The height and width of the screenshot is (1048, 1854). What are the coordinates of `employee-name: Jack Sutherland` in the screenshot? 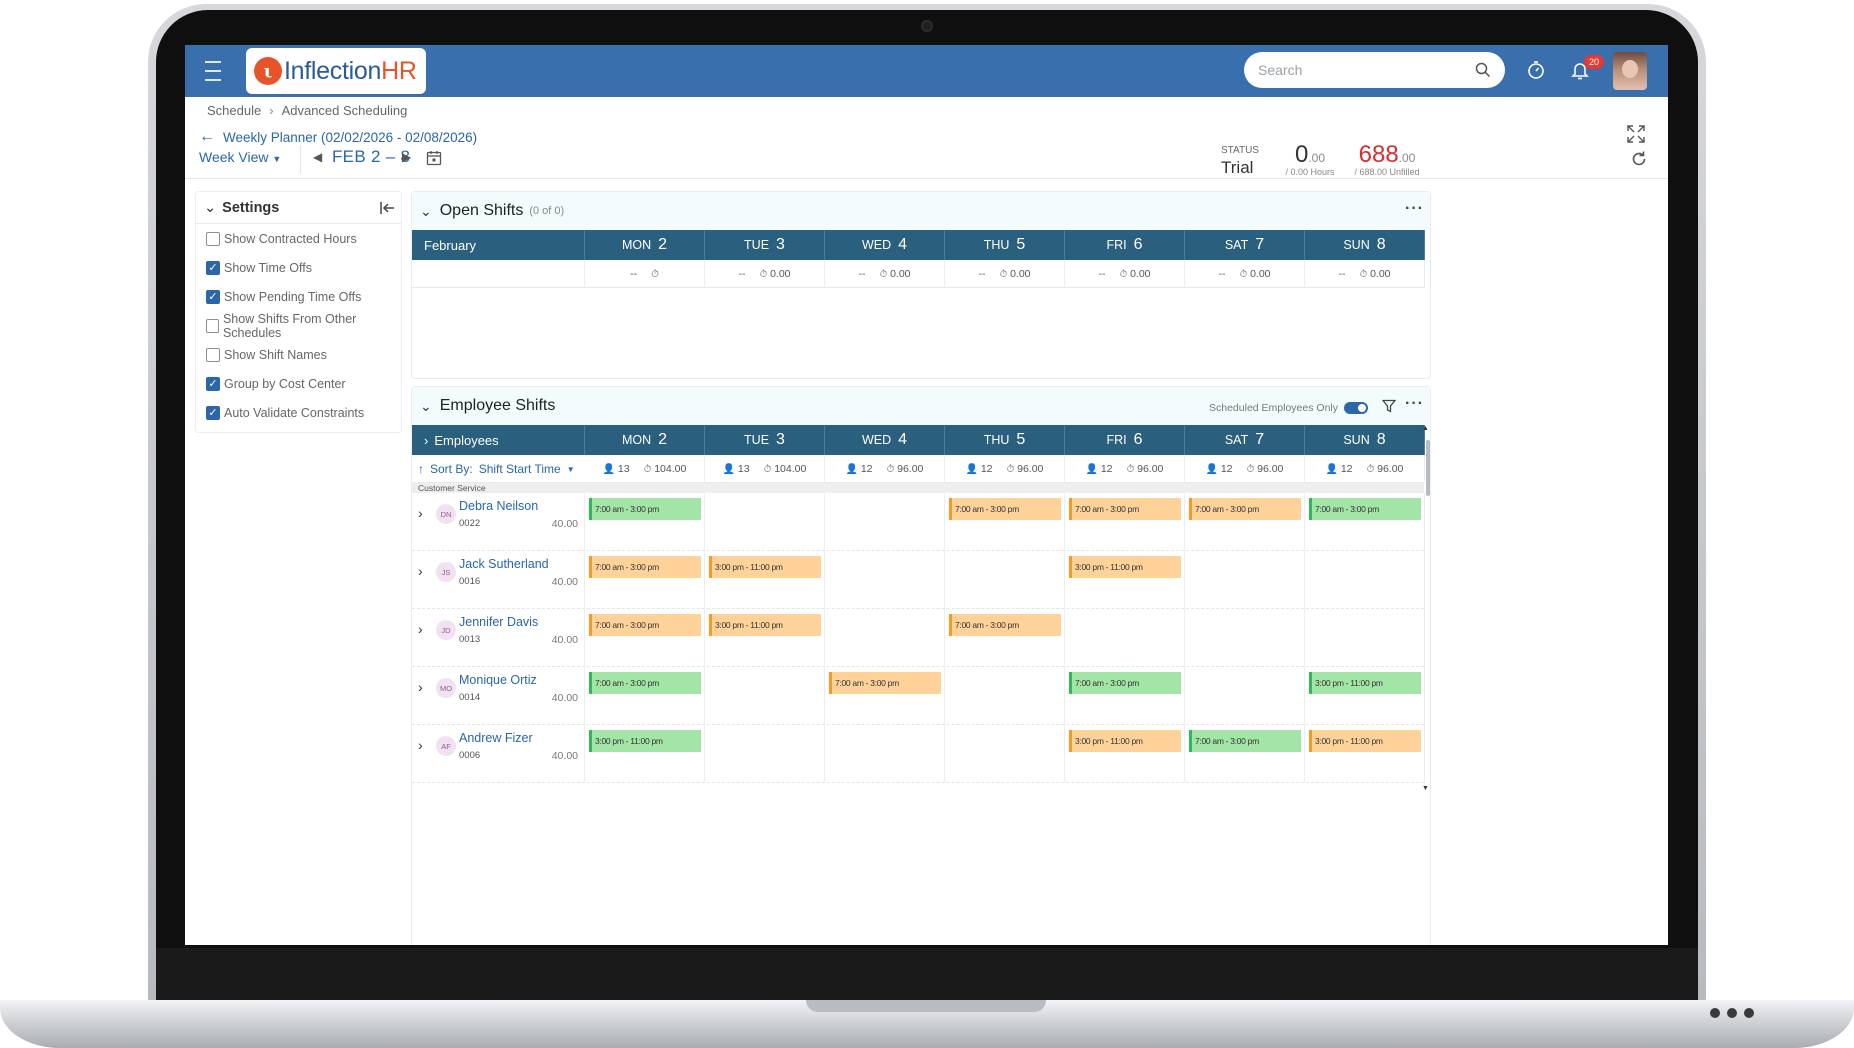 It's located at (504, 564).